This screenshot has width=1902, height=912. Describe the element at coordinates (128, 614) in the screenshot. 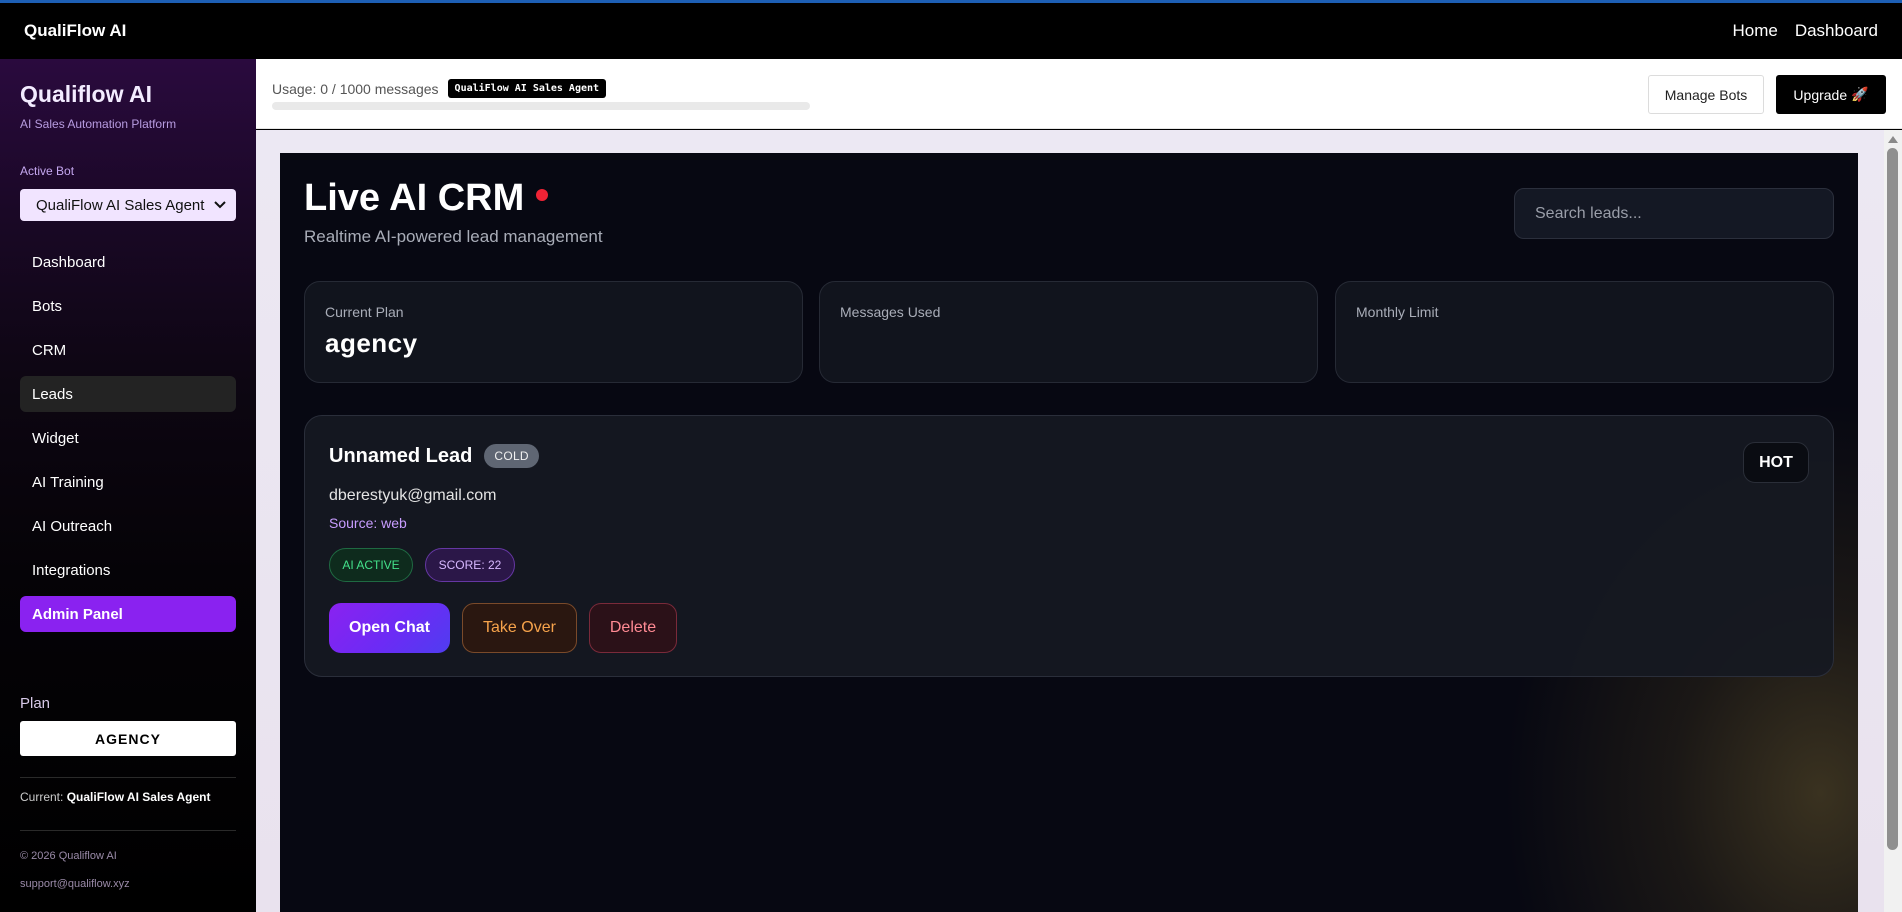

I see `sidebar-item-admin-panel: Admin Panel` at that location.